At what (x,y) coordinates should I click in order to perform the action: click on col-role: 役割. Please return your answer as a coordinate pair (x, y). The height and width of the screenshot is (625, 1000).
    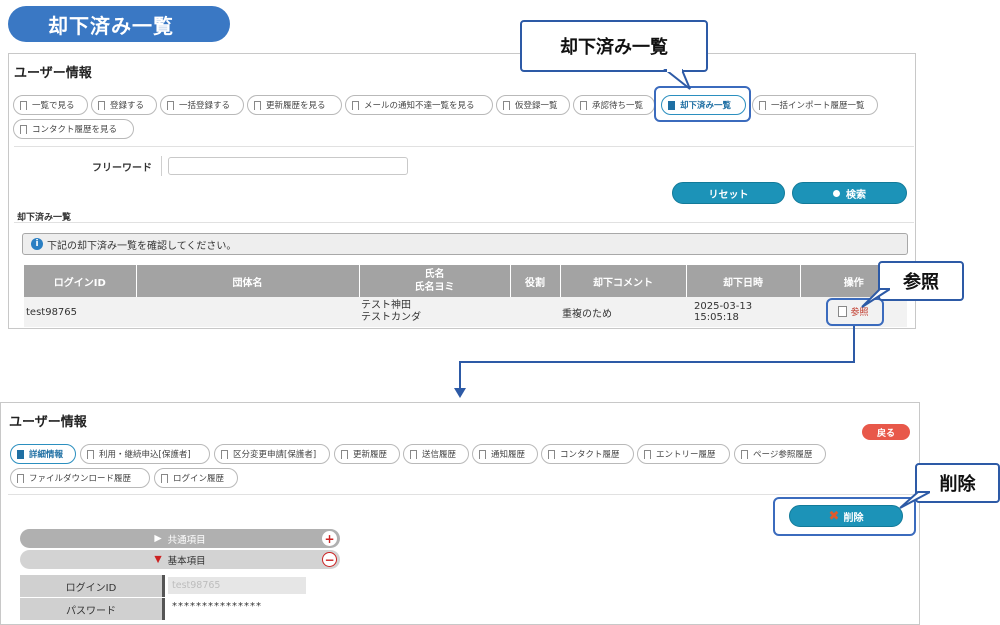
    Looking at the image, I should click on (535, 281).